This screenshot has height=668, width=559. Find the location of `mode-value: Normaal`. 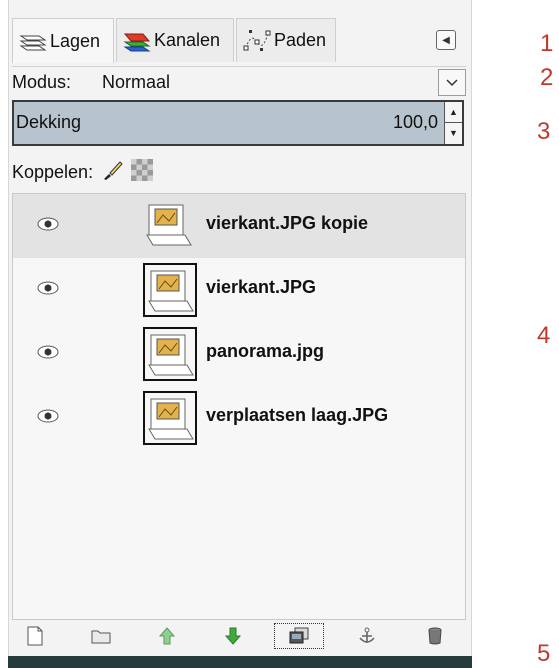

mode-value: Normaal is located at coordinates (136, 82).